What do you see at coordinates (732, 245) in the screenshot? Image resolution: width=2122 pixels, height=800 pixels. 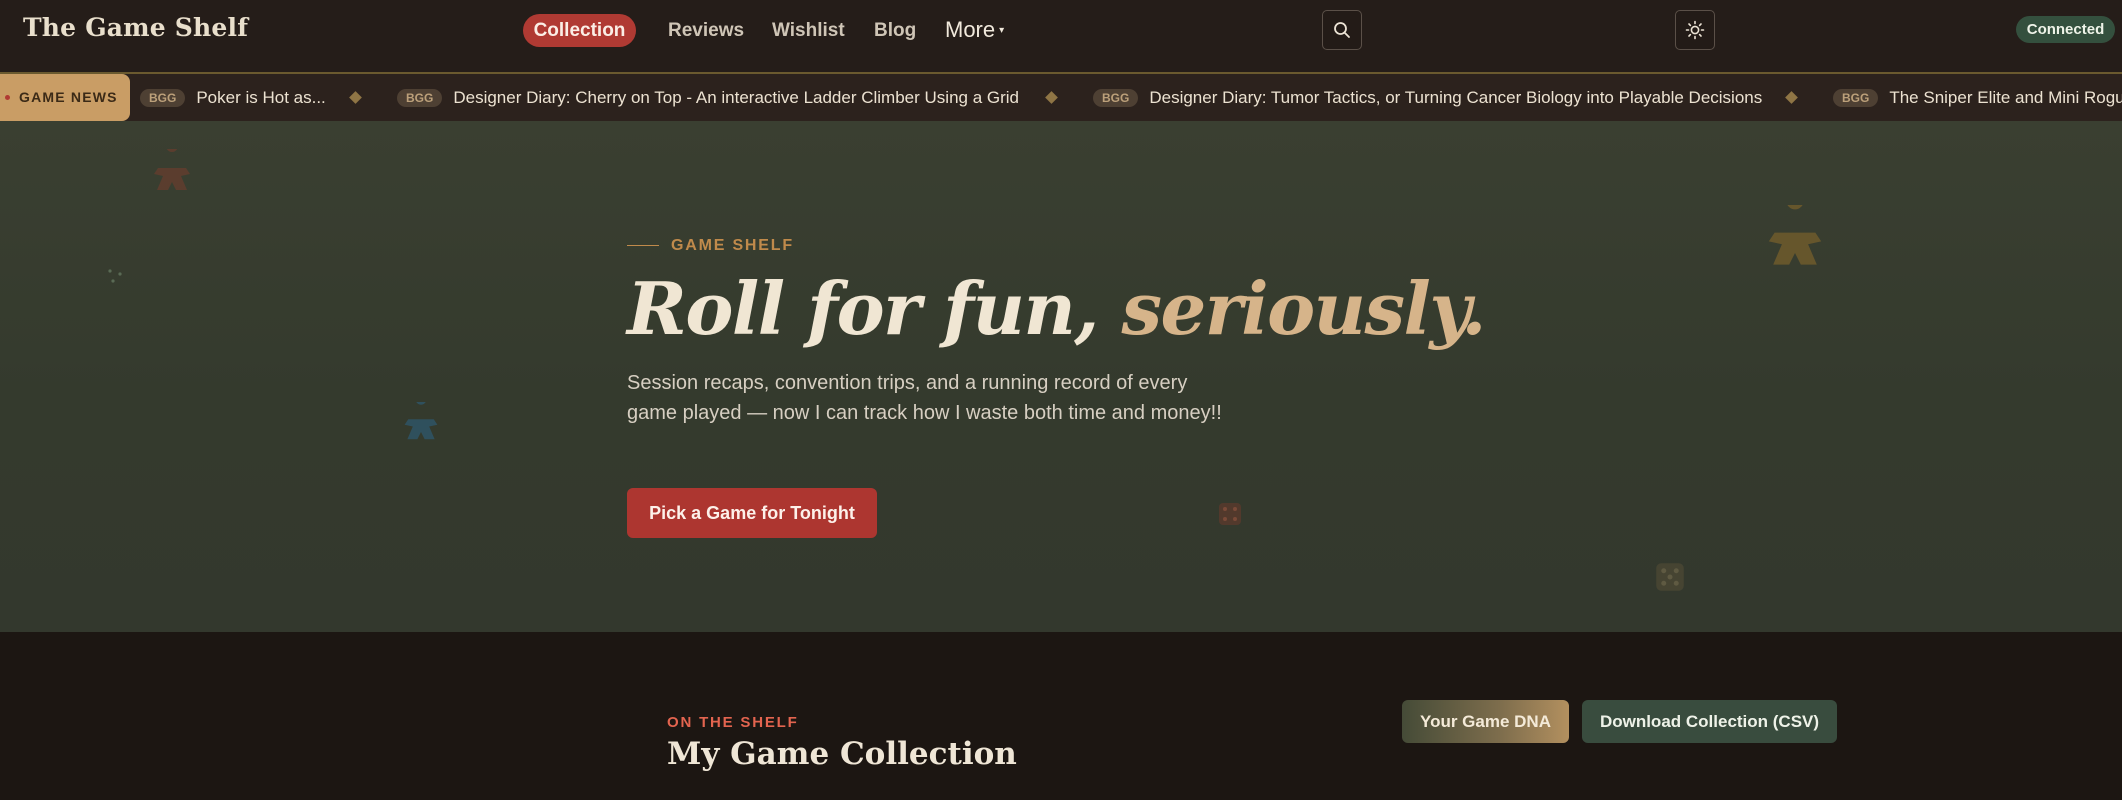 I see `hero-eyebrow: GAME SHELF` at bounding box center [732, 245].